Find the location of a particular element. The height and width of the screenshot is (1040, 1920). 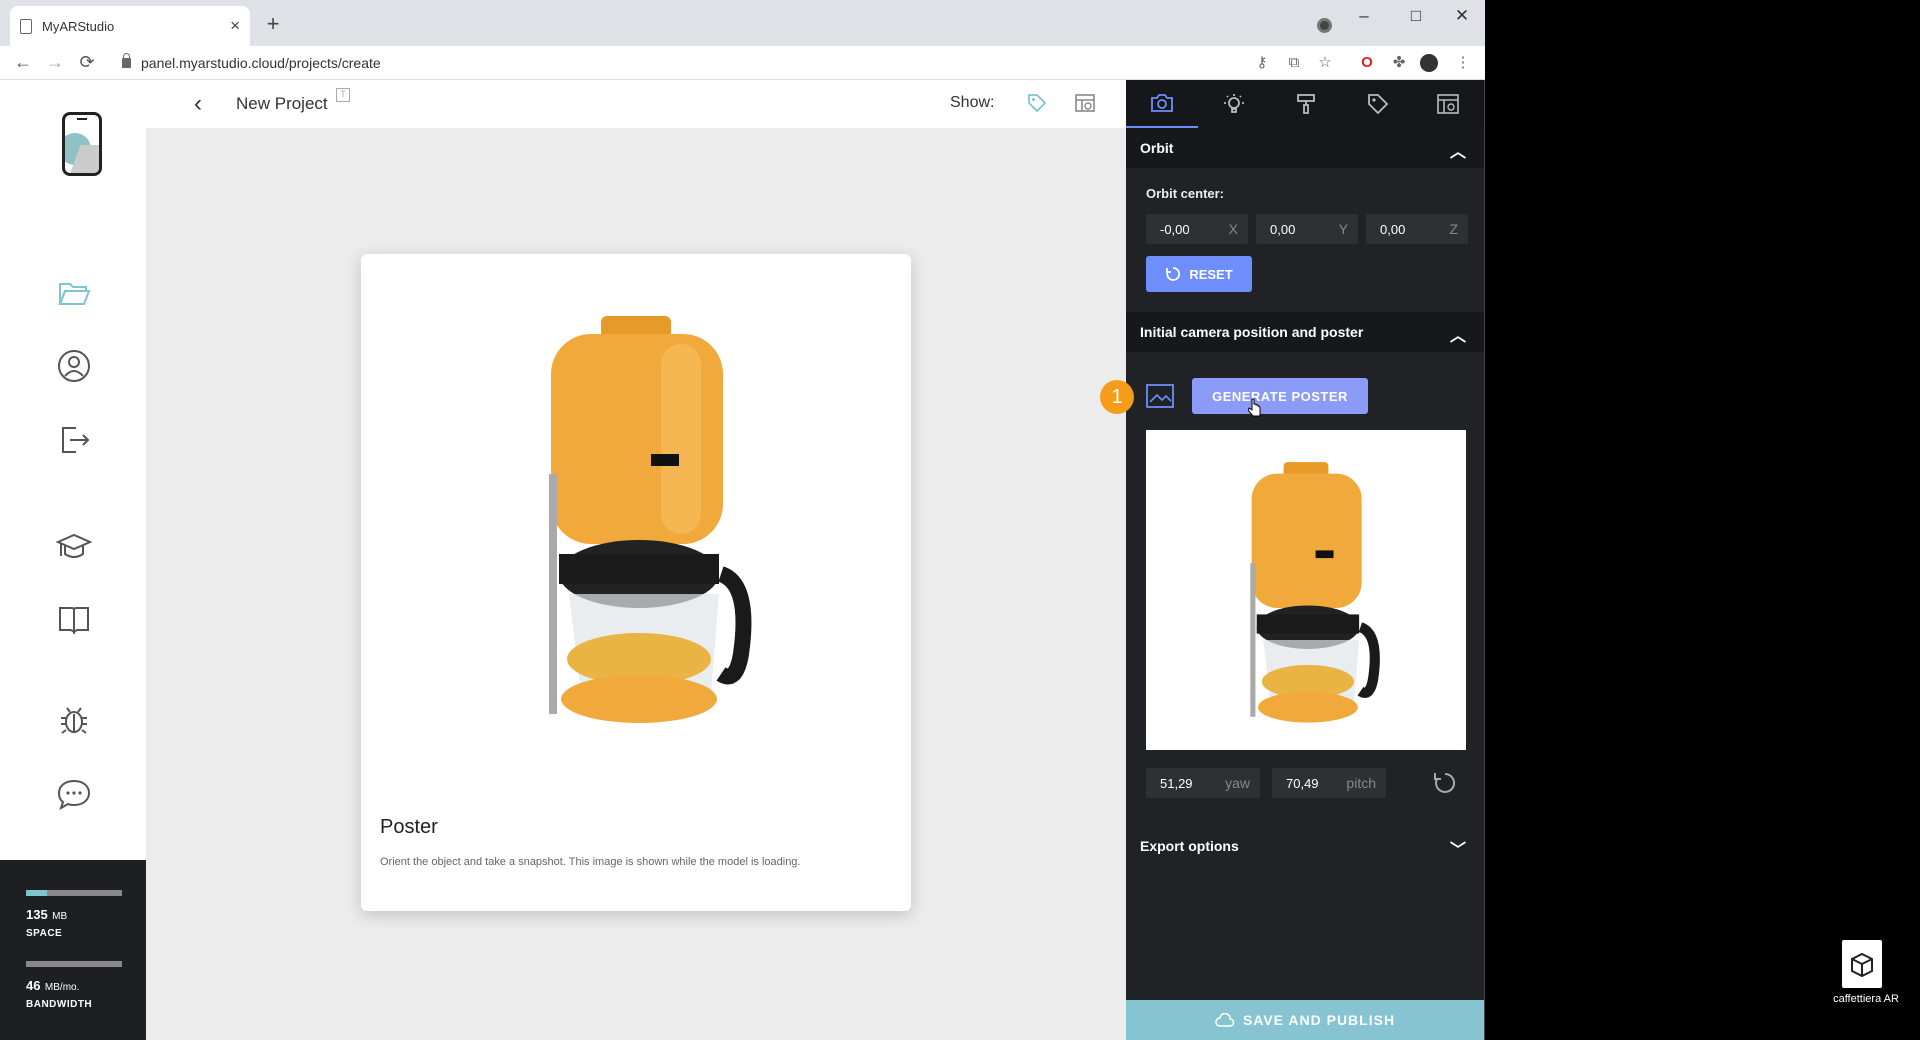

app-logo is located at coordinates (82, 144).